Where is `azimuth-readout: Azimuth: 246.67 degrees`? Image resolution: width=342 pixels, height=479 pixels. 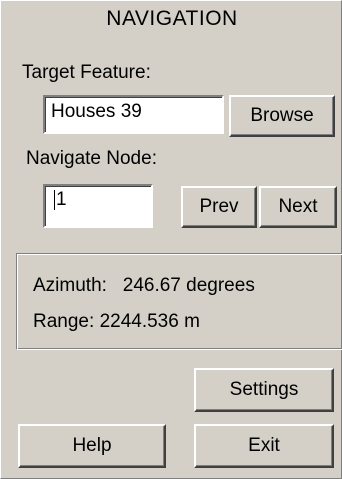 azimuth-readout: Azimuth: 246.67 degrees is located at coordinates (144, 286).